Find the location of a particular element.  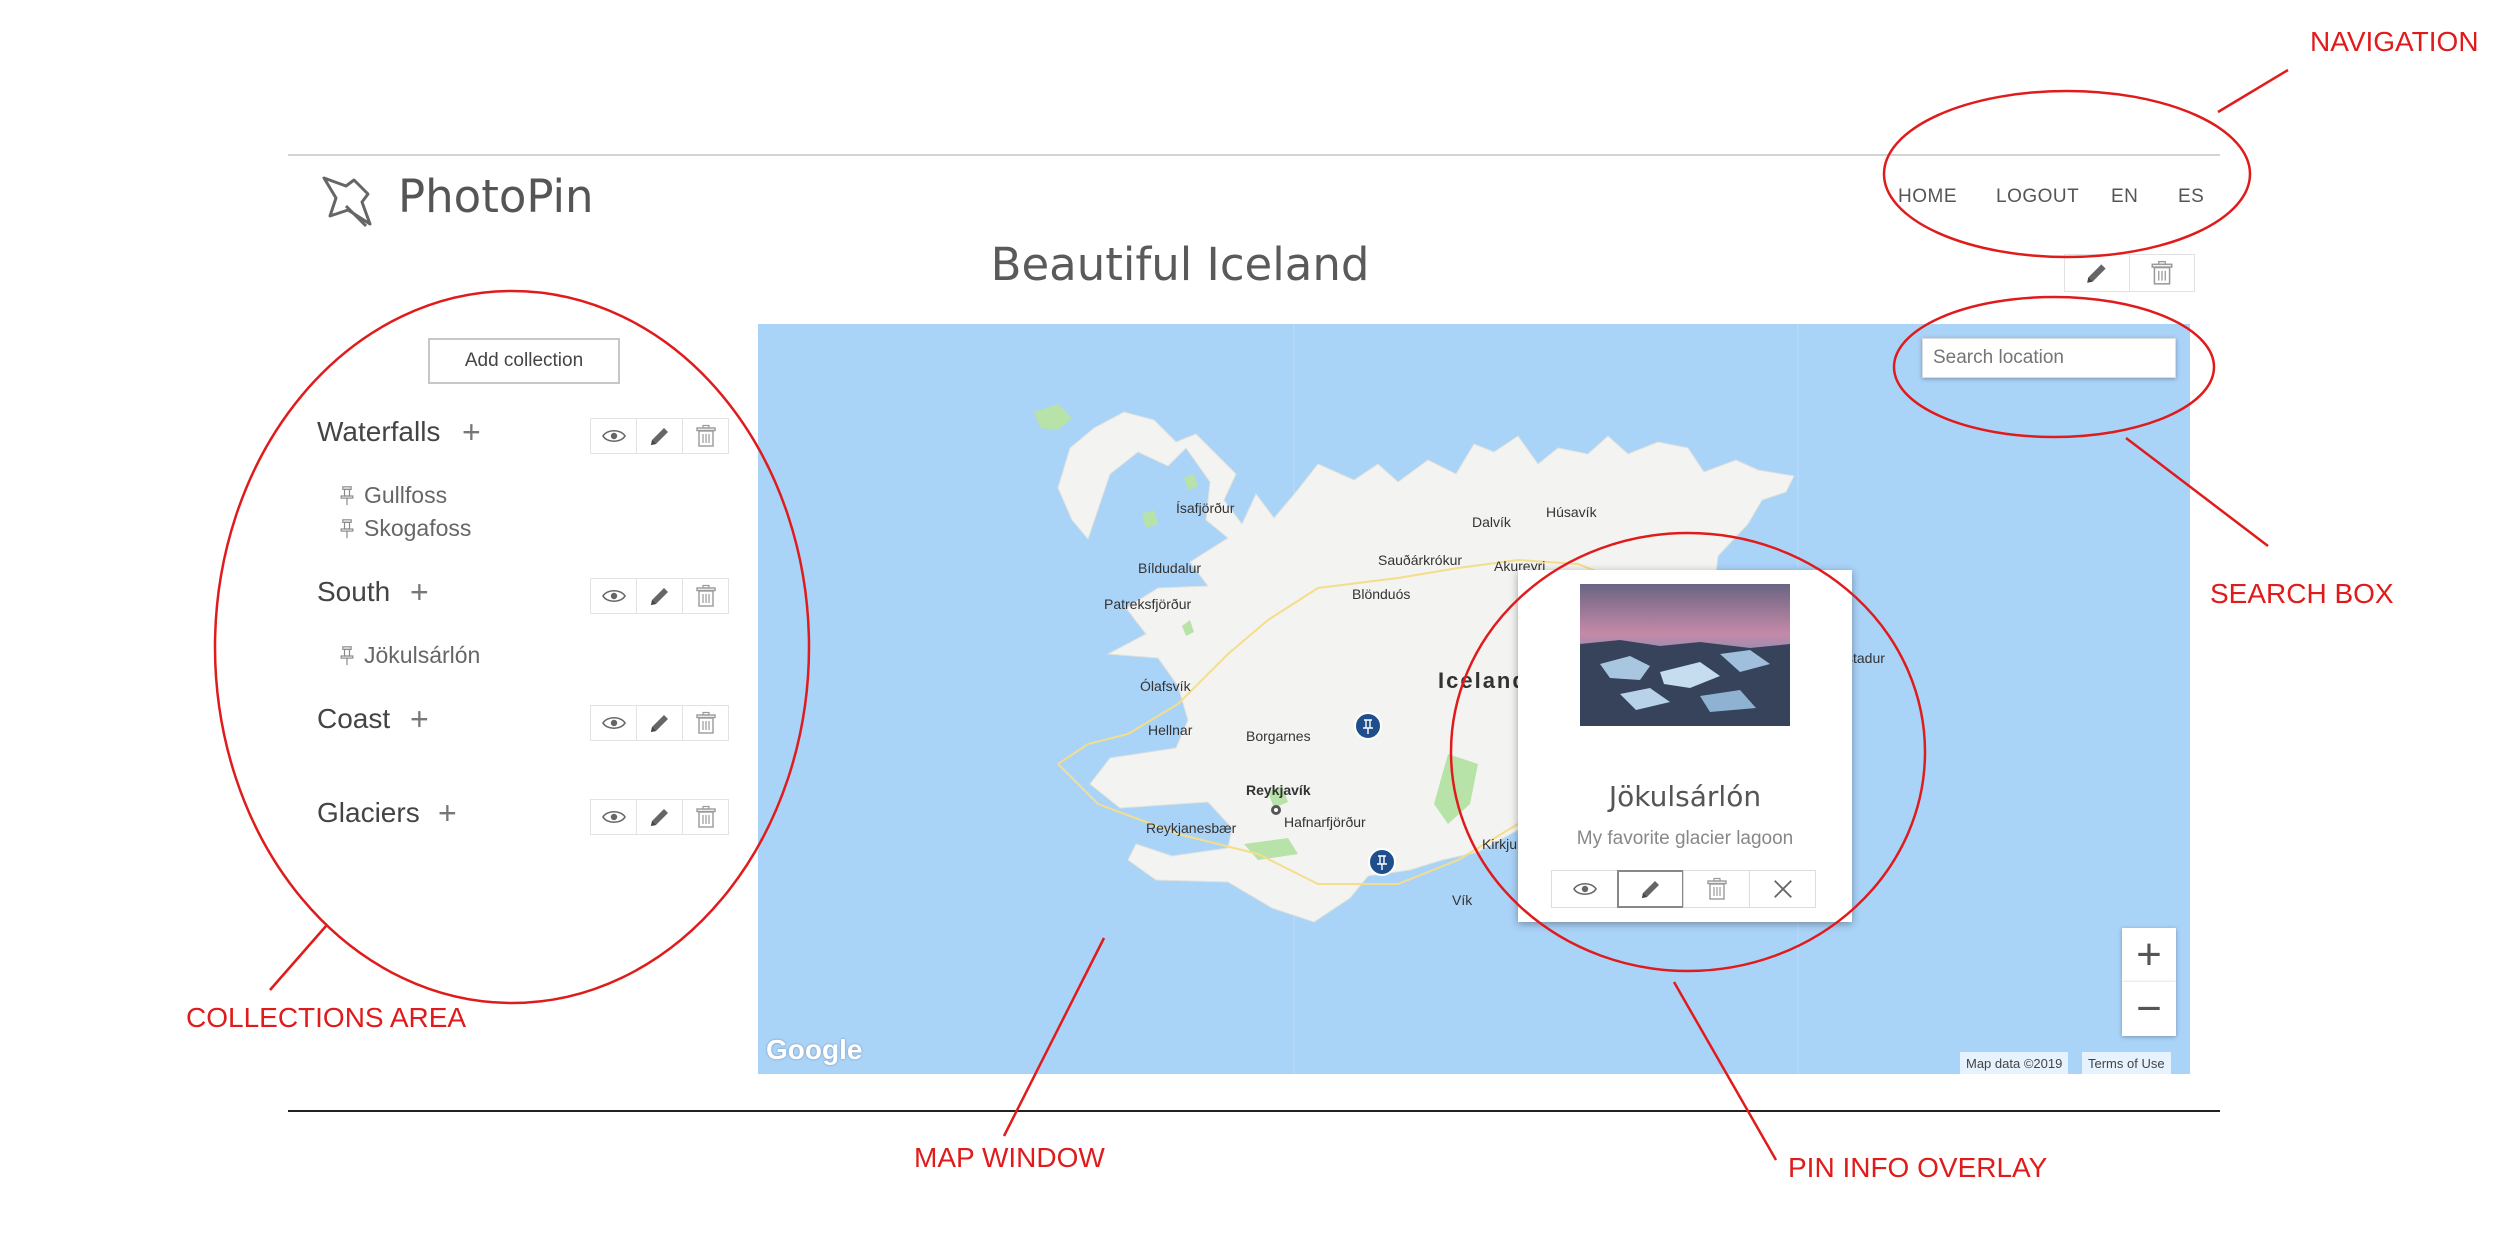

add-pin-glaciers-icon: + is located at coordinates (447, 813).